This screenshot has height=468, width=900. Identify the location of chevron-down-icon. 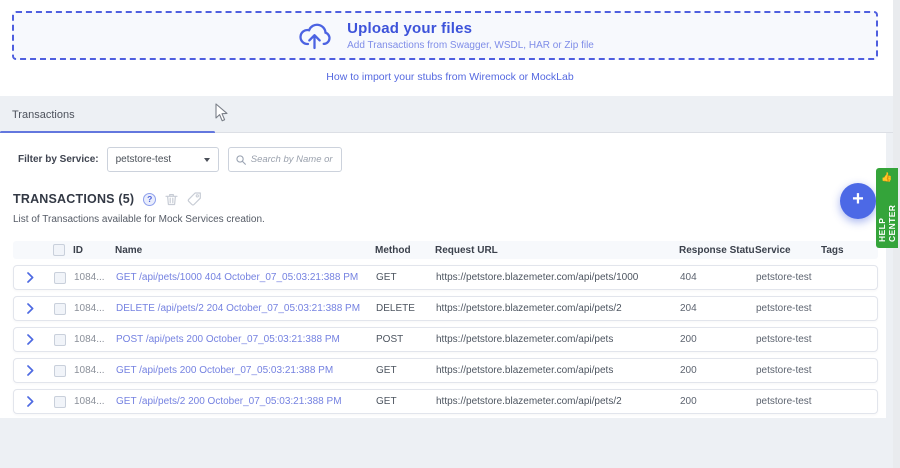
(206, 159).